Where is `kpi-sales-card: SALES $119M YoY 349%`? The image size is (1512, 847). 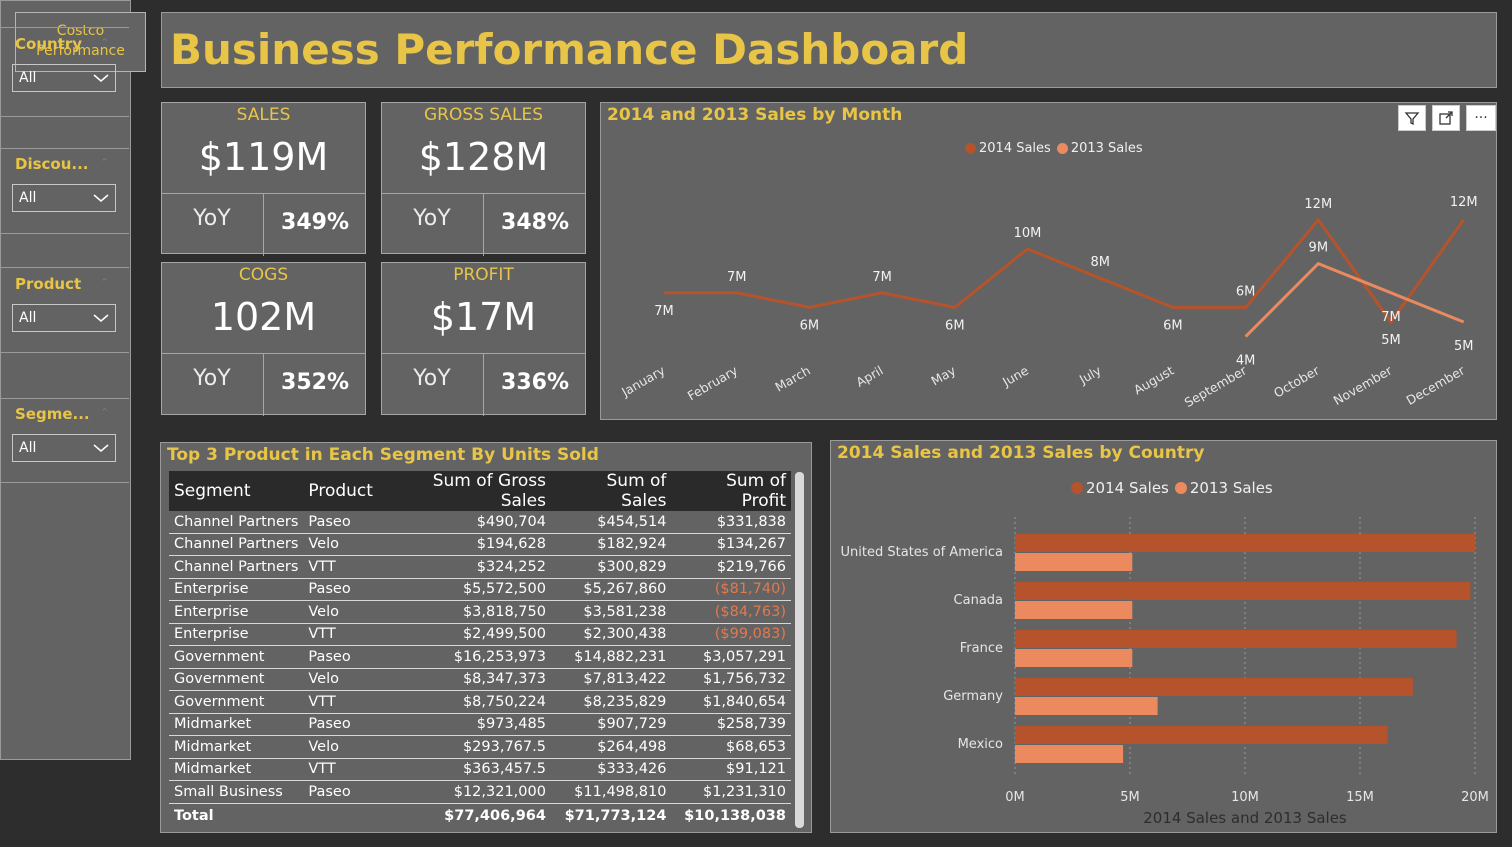 kpi-sales-card: SALES $119M YoY 349% is located at coordinates (263, 179).